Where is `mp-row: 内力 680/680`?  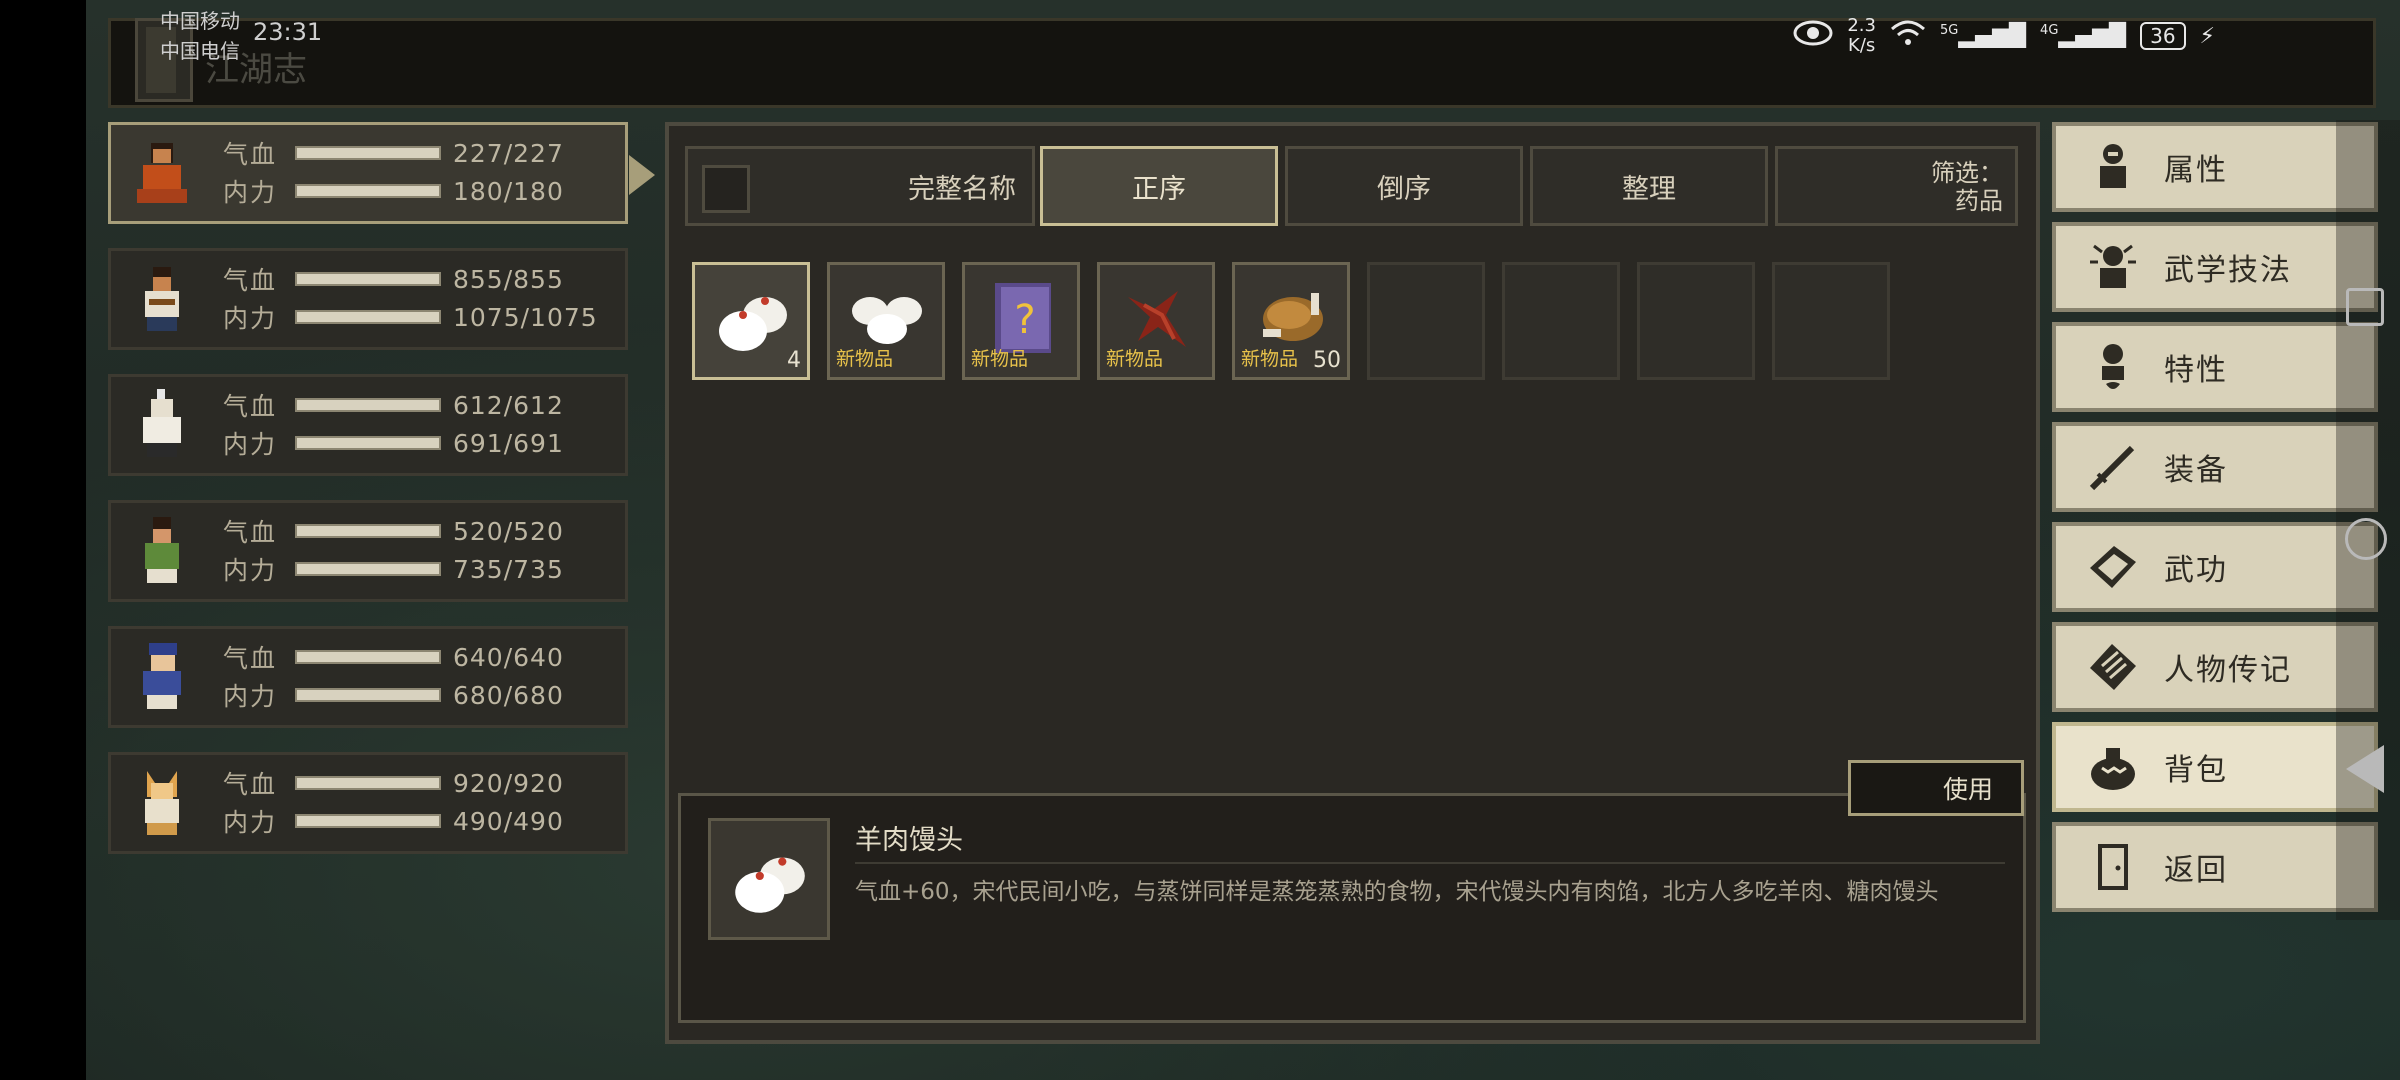 mp-row: 内力 680/680 is located at coordinates (393, 696).